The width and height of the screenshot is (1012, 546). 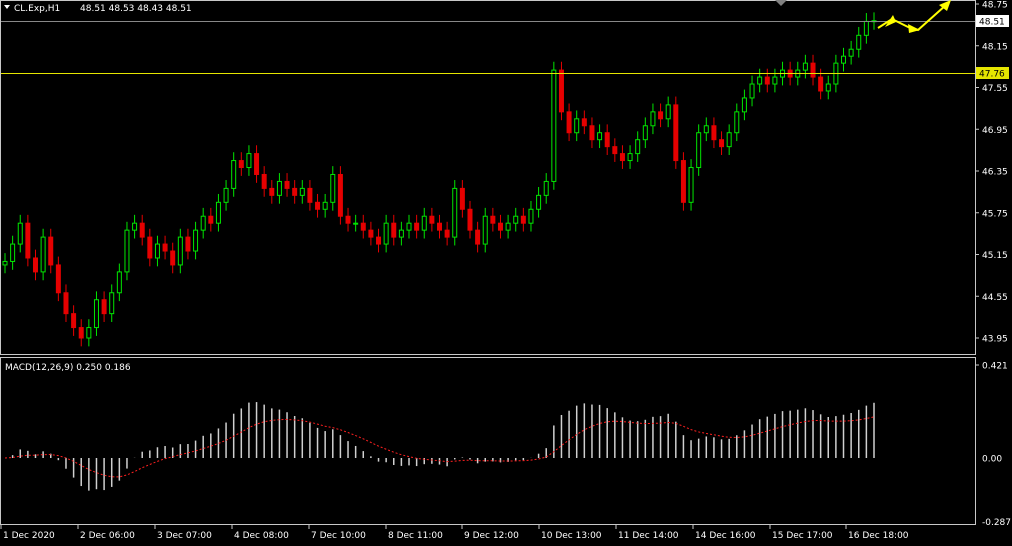 What do you see at coordinates (995, 6) in the screenshot?
I see `price-tick-label: 48.75` at bounding box center [995, 6].